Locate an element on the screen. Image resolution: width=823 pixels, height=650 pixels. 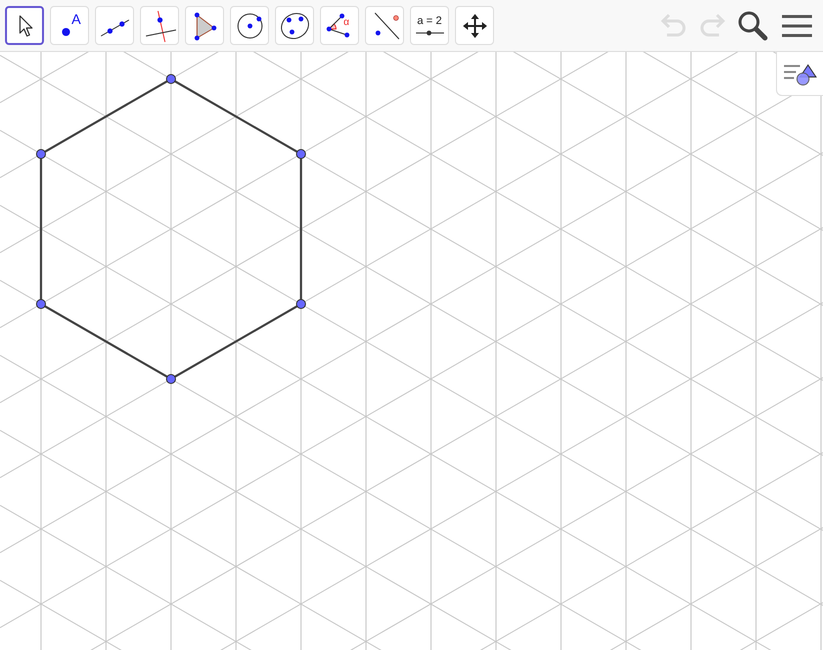
tool-button is located at coordinates (24, 25).